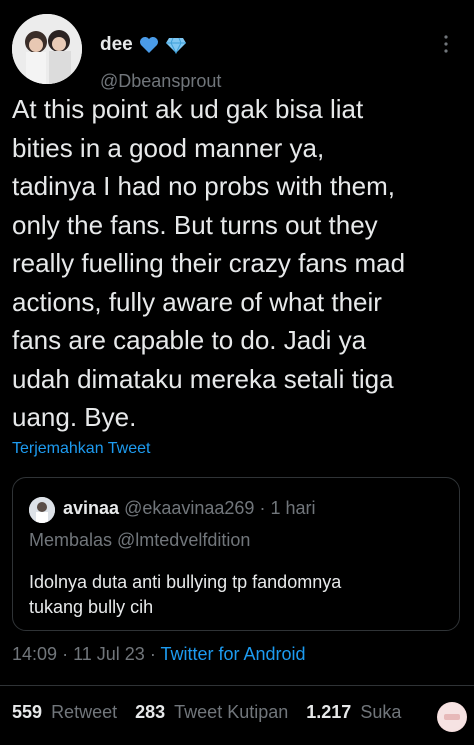  I want to click on quoted-author-handle: @ekaavinaa269, so click(189, 508).